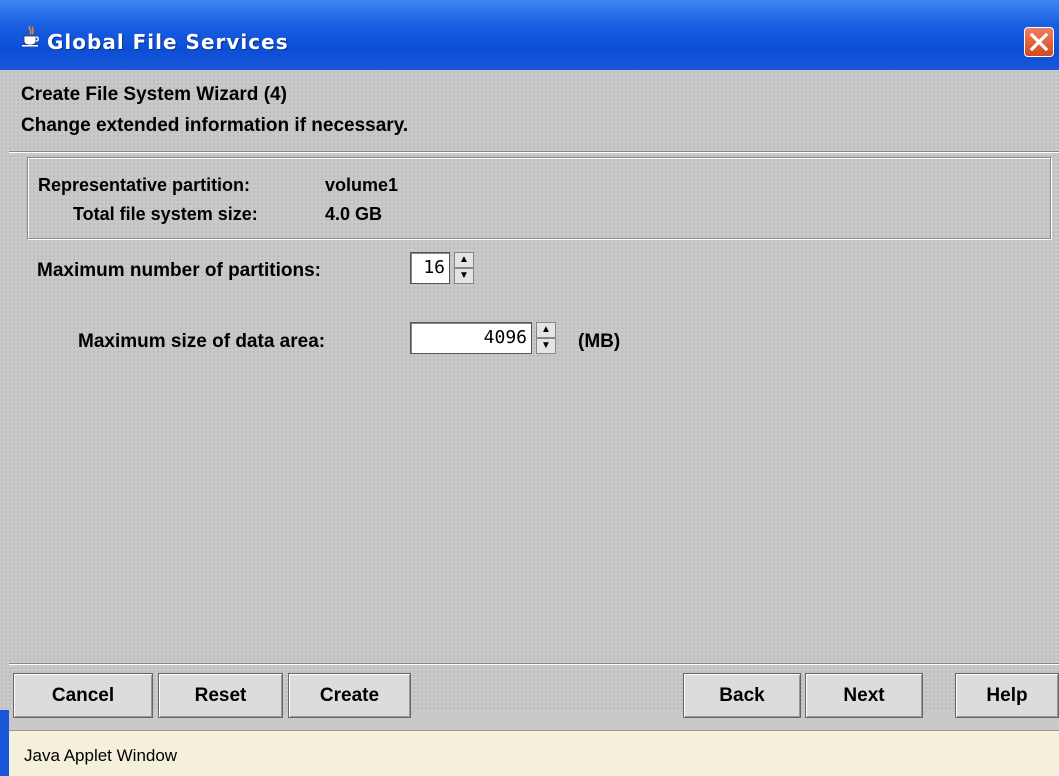 The height and width of the screenshot is (776, 1059). I want to click on close-icon, so click(1039, 42).